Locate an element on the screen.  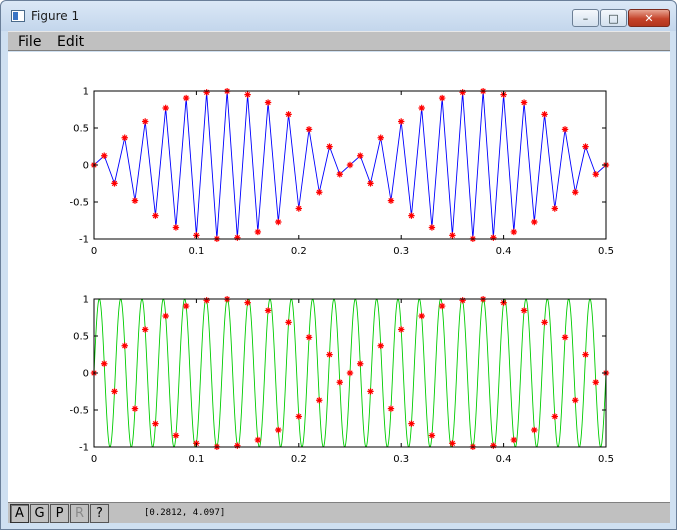
maximize-icon: □ is located at coordinates (613, 18).